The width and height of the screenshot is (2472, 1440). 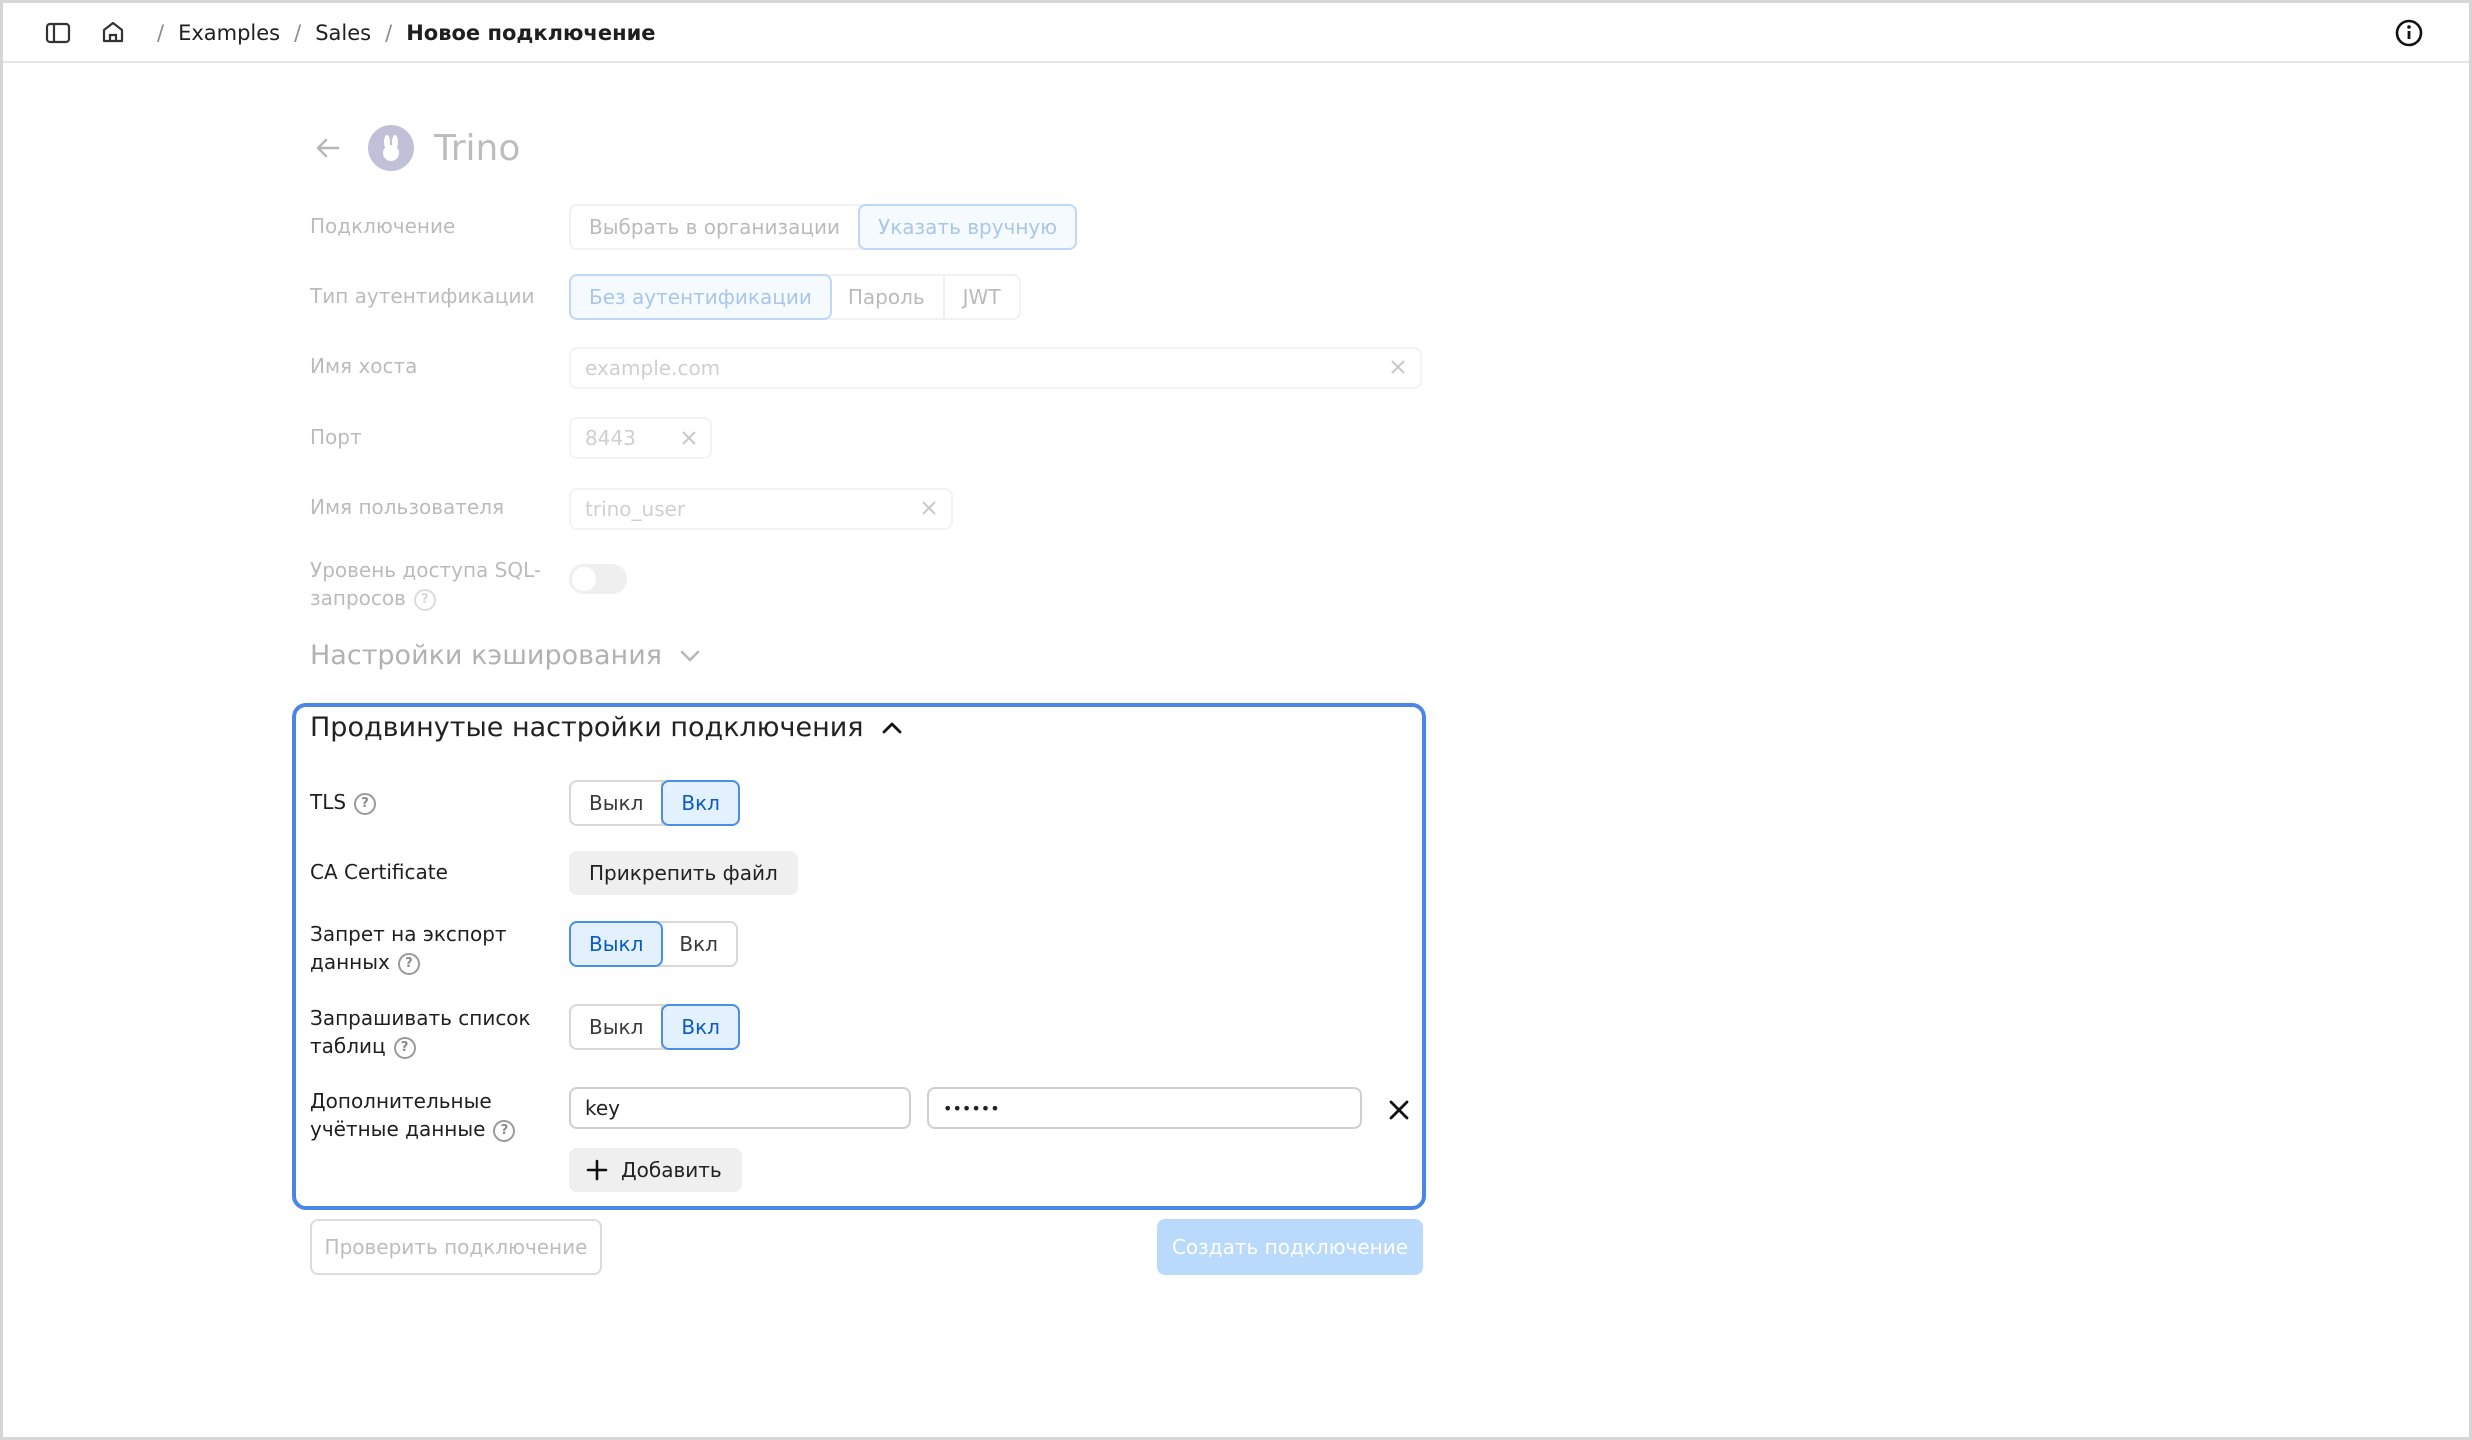 What do you see at coordinates (426, 570) in the screenshot?
I see `sql-access-label-line1: Уровень доступа SQL-` at bounding box center [426, 570].